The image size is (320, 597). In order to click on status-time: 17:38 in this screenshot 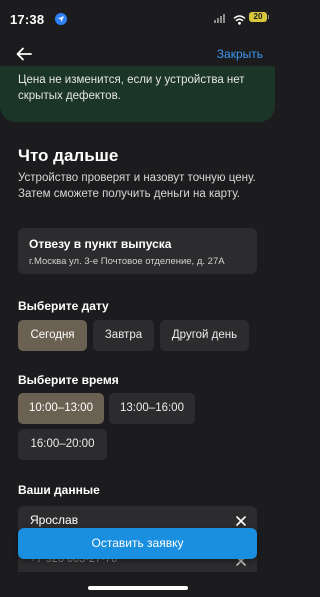, I will do `click(27, 19)`.